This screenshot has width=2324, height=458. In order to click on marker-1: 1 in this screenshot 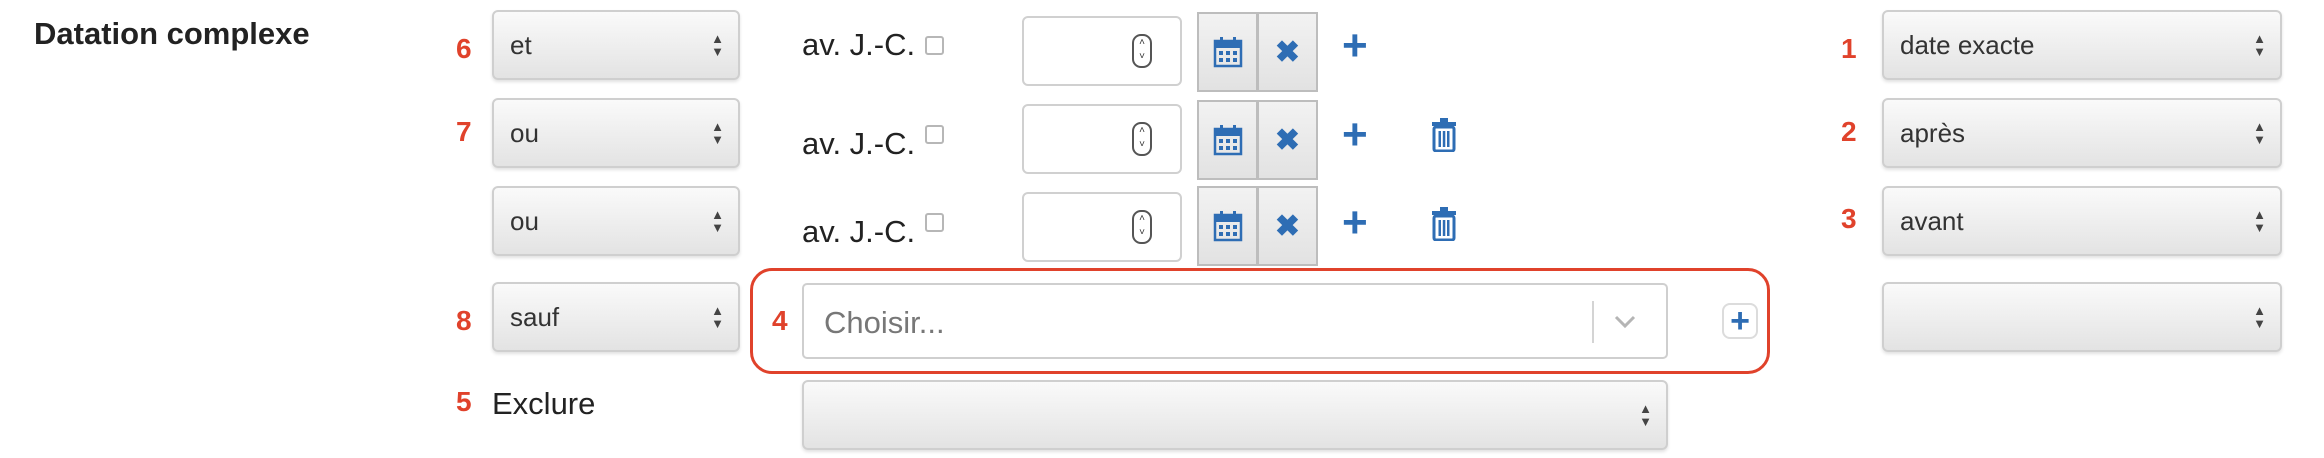, I will do `click(1849, 48)`.